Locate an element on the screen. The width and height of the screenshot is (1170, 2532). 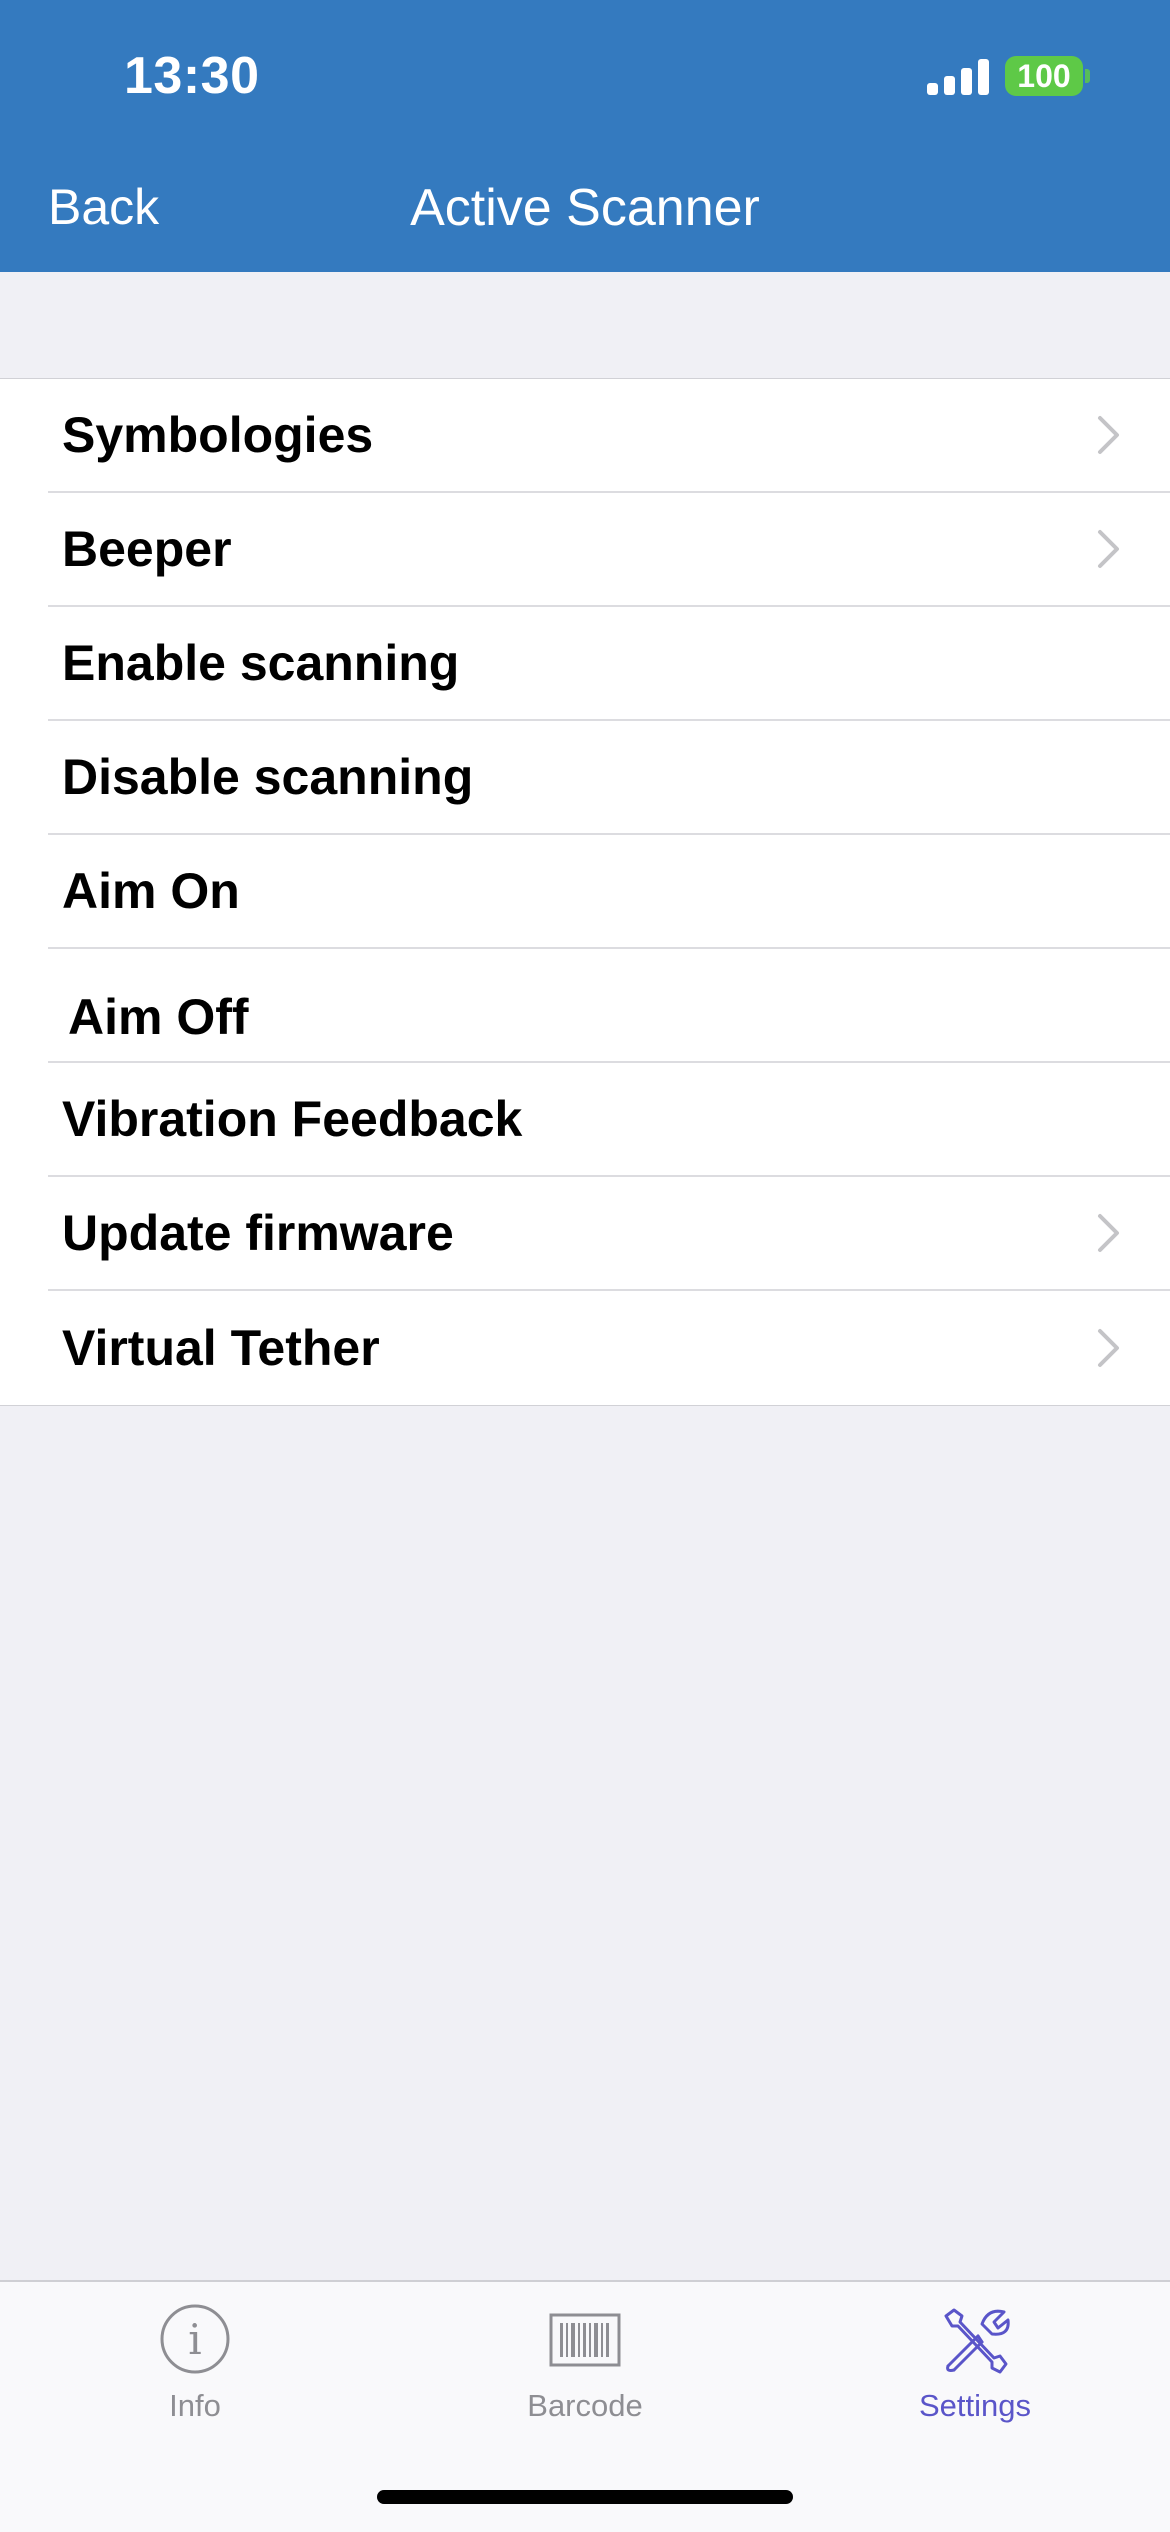
row-label: Disable scanning is located at coordinates (268, 777).